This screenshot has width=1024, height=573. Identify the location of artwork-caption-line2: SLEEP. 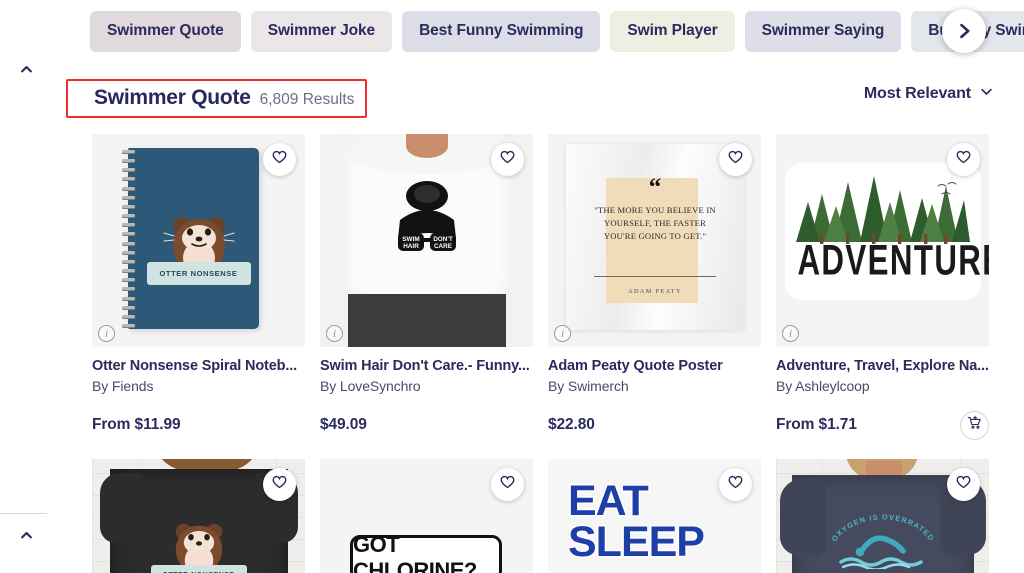
(637, 542).